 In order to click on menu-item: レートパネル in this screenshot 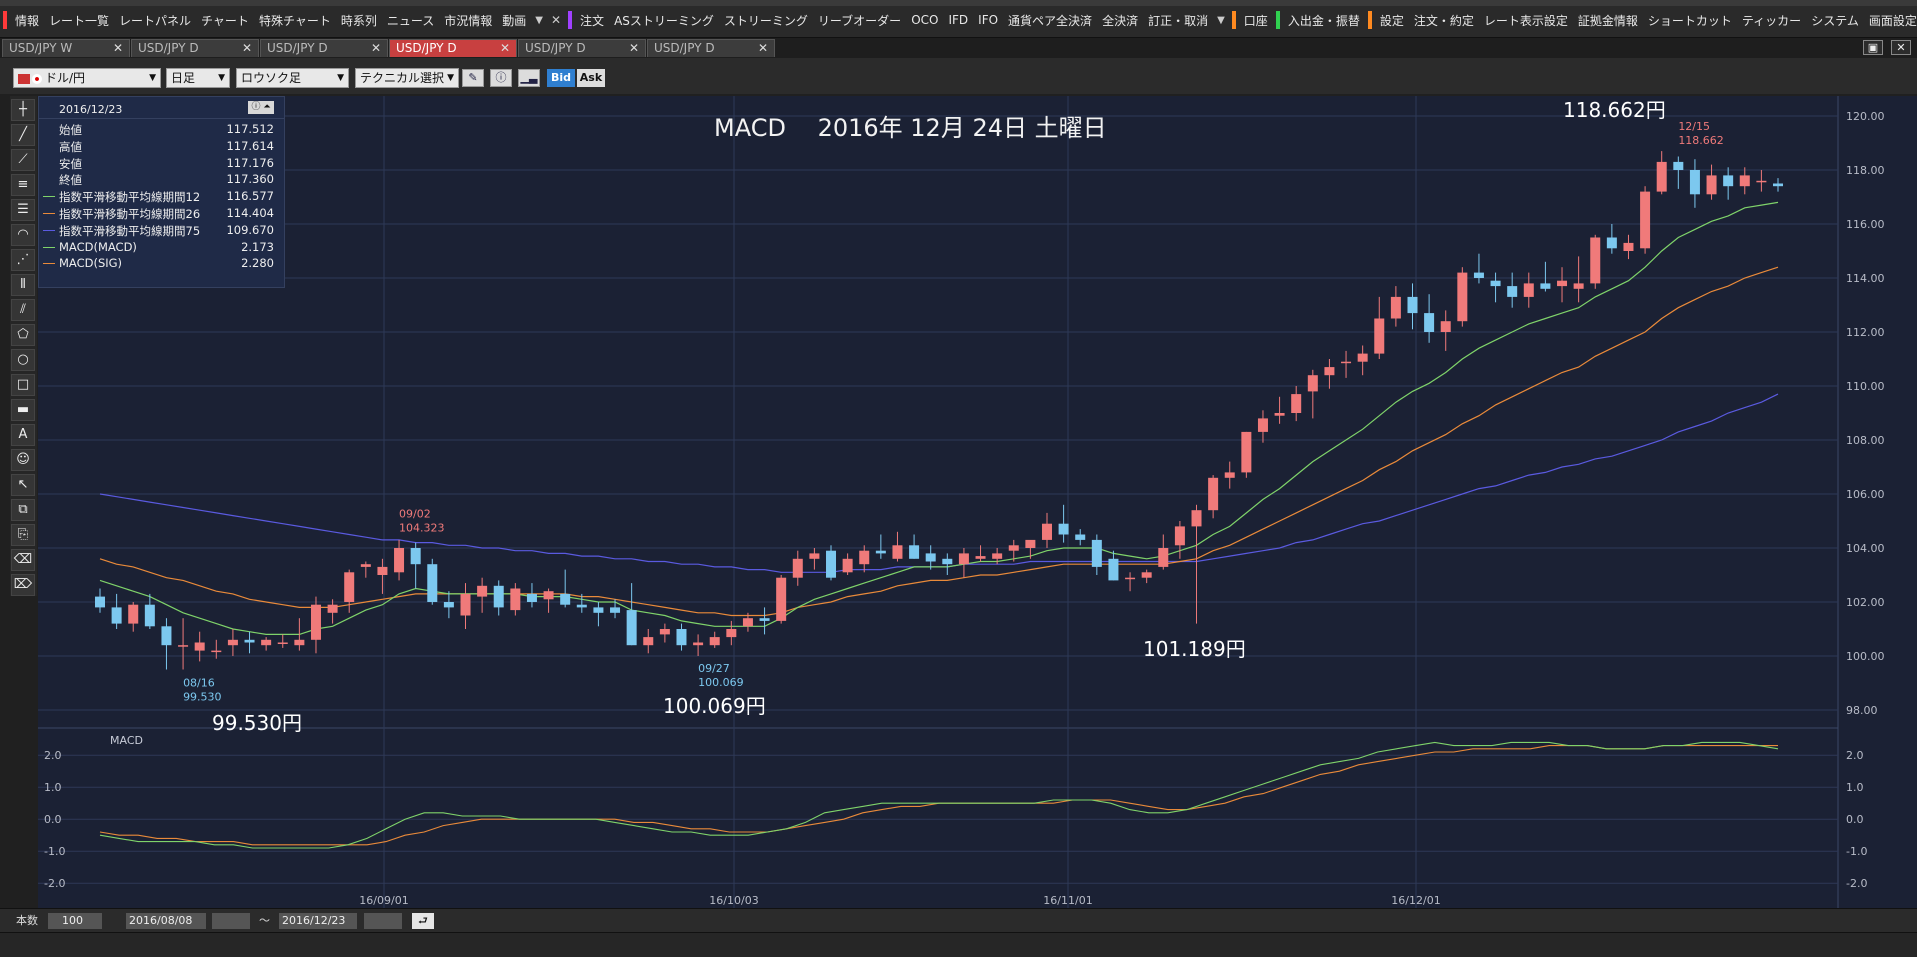, I will do `click(155, 20)`.